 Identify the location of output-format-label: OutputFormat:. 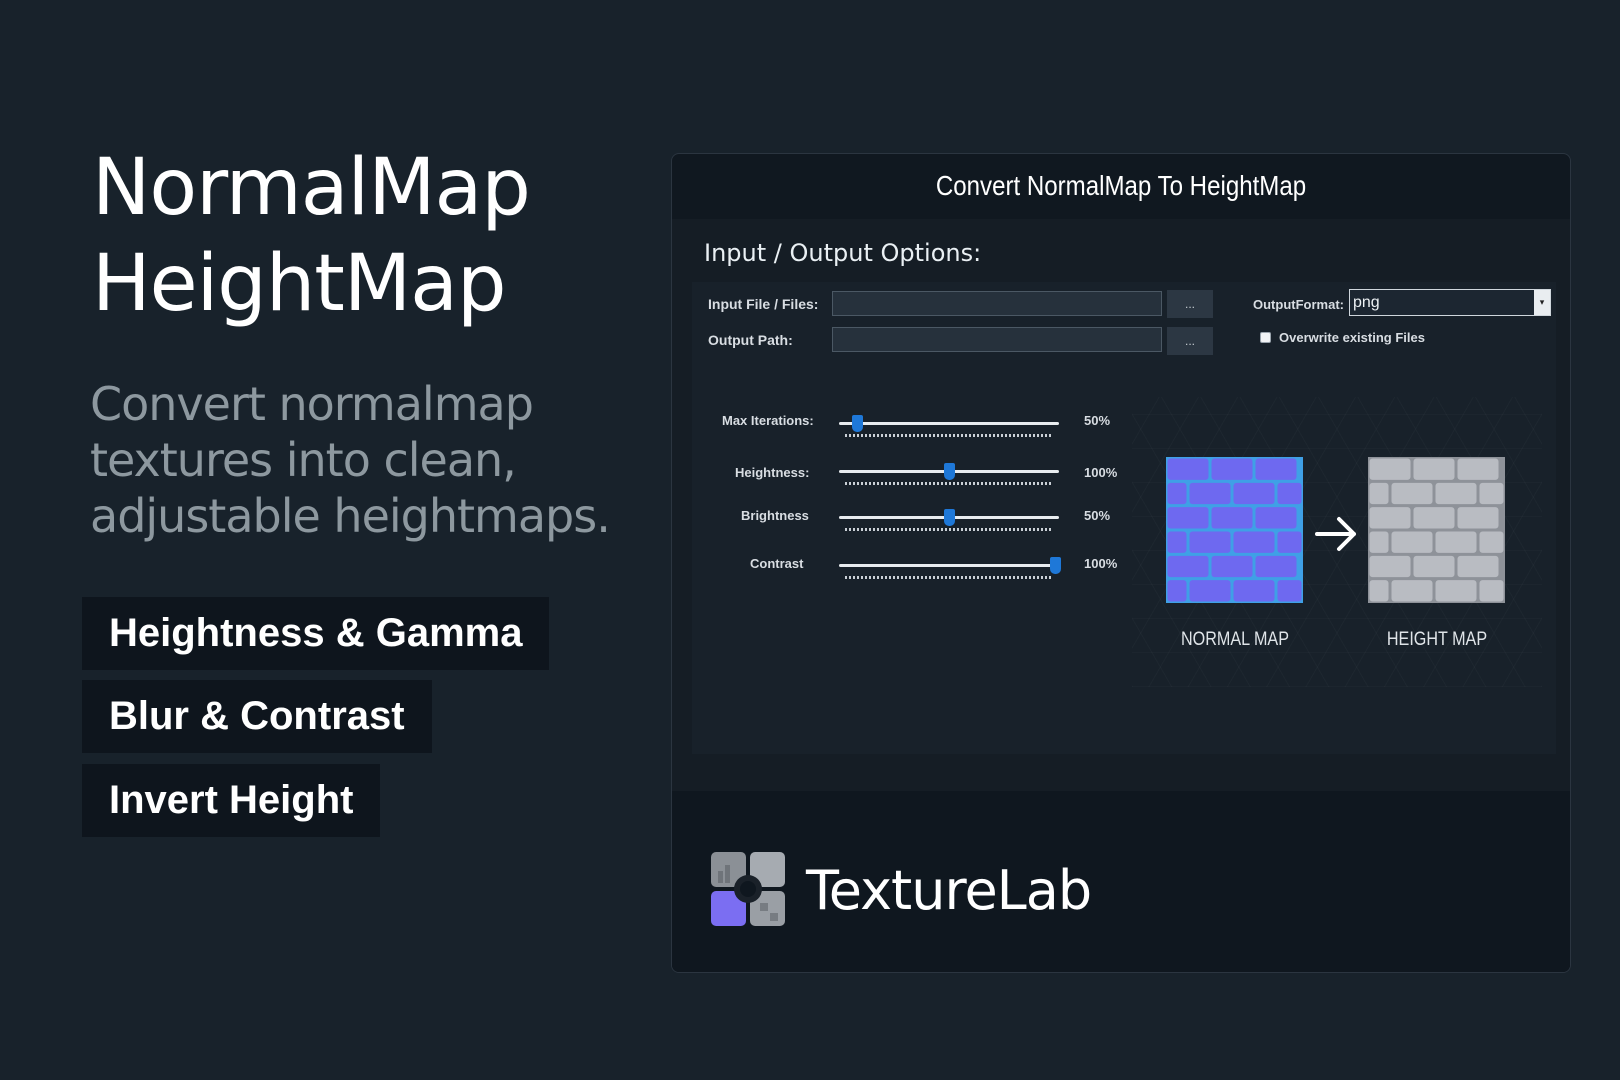
(1298, 304).